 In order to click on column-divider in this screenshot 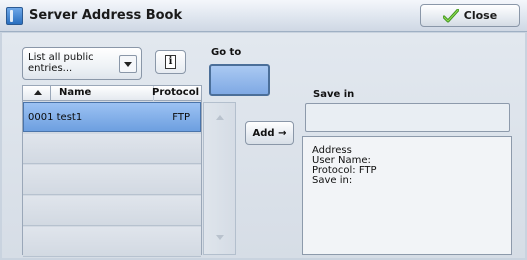, I will do `click(50, 93)`.